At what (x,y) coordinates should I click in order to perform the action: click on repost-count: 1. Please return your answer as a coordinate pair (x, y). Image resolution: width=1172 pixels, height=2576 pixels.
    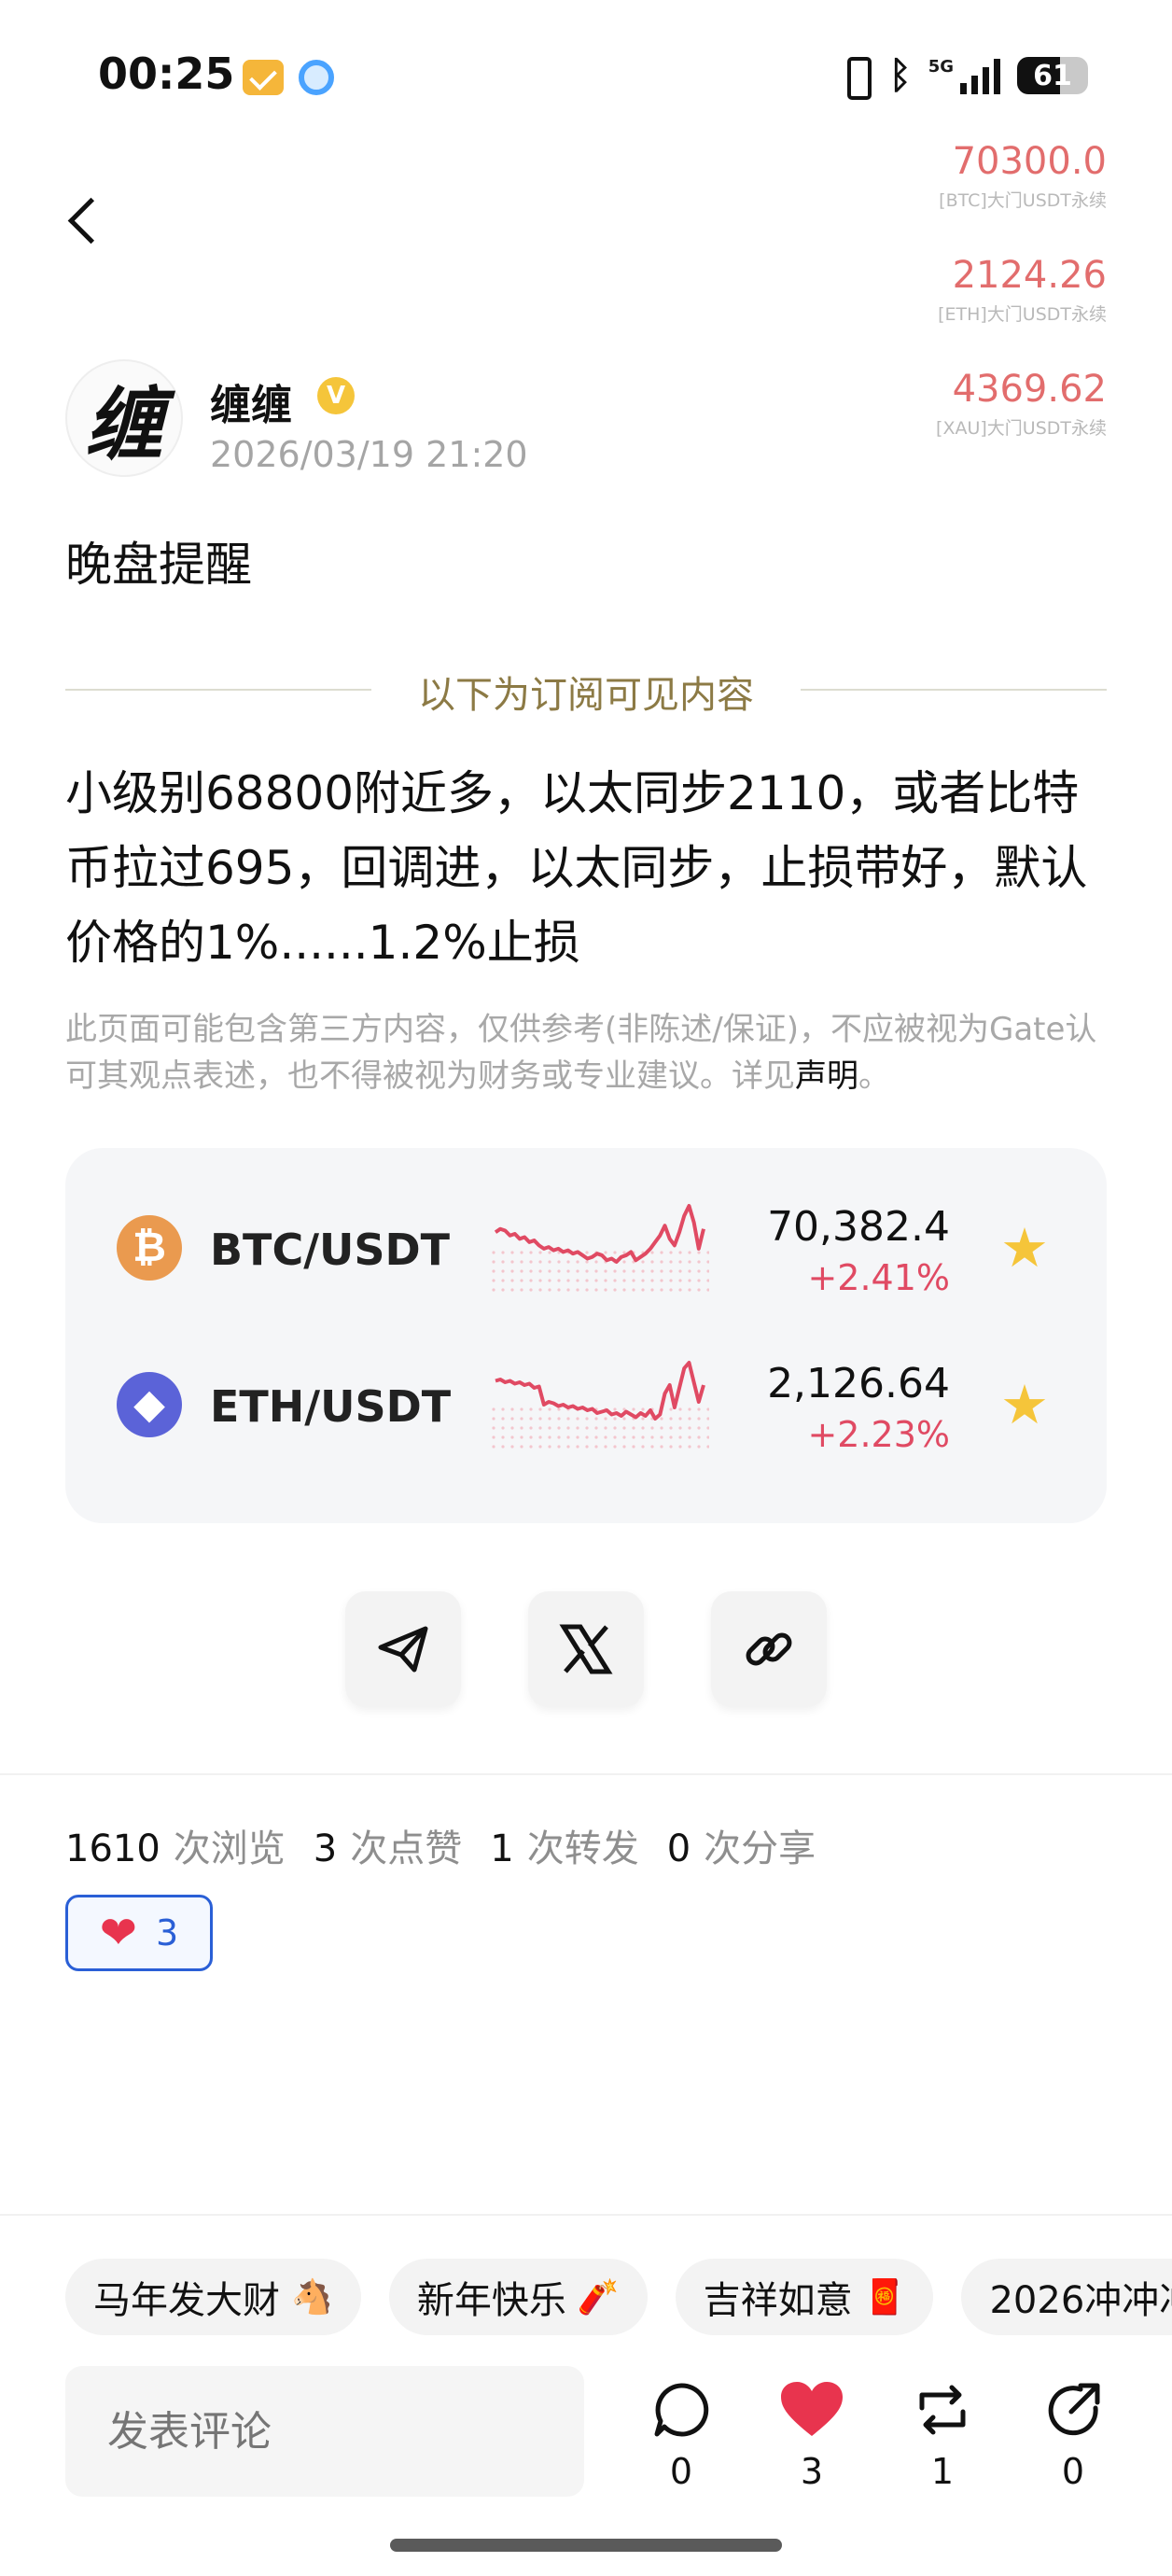
    Looking at the image, I should click on (942, 2471).